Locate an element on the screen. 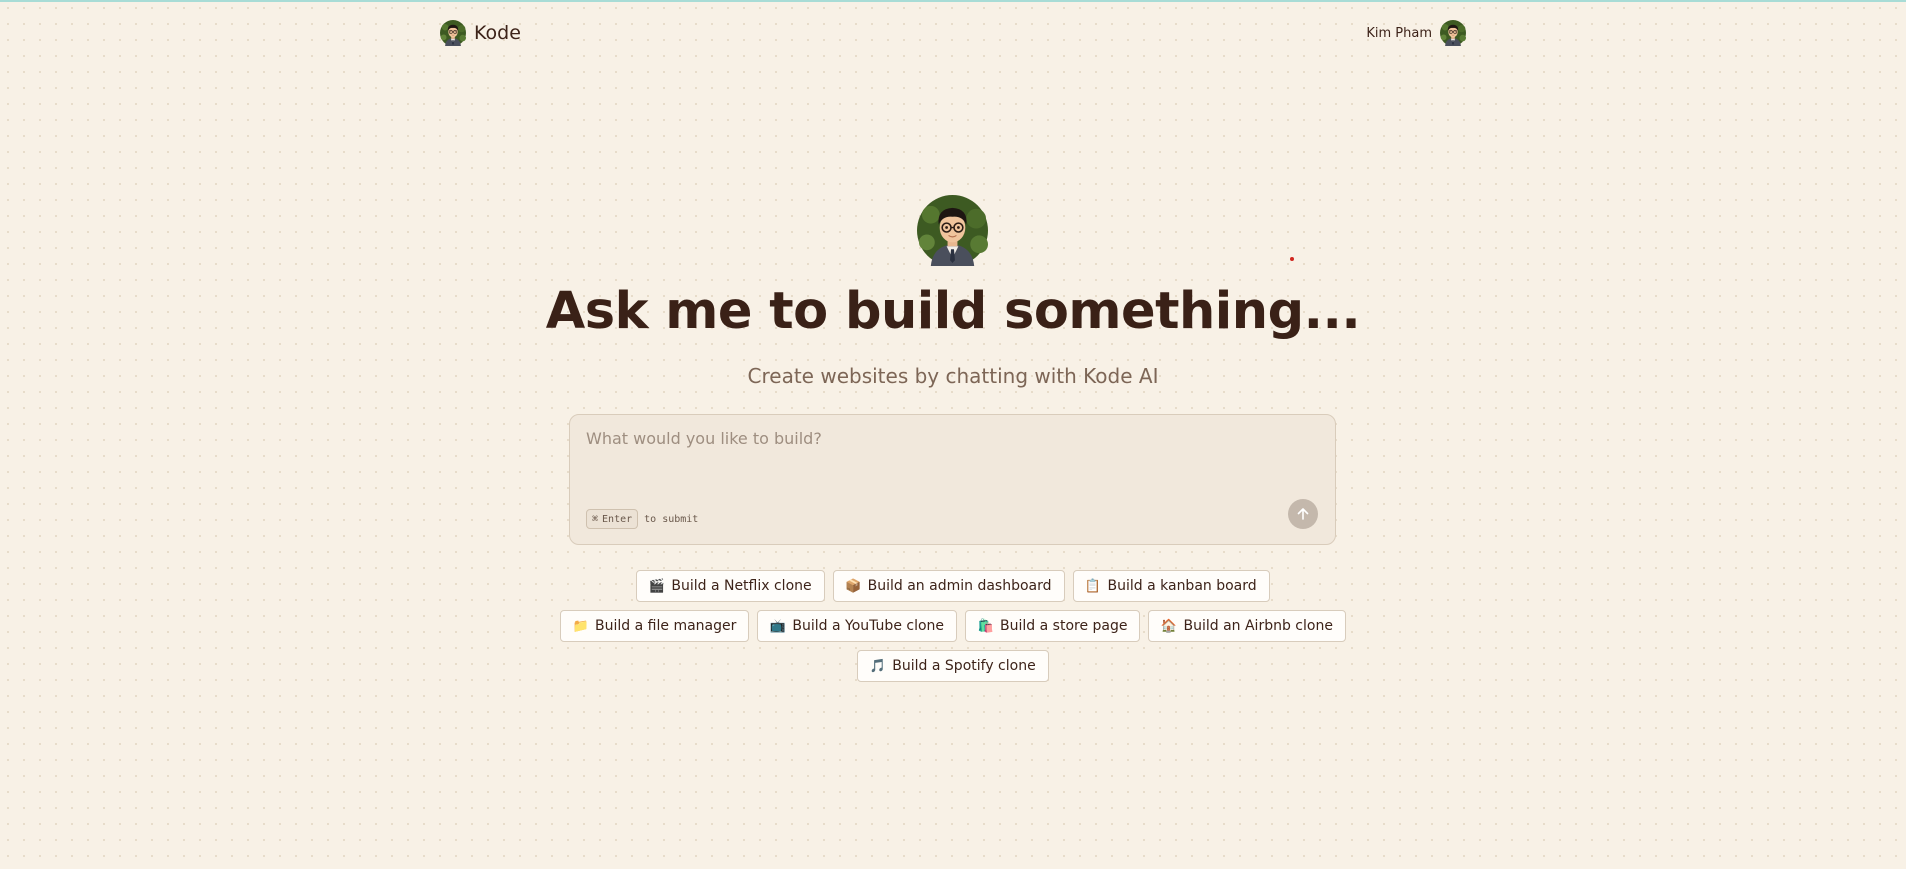 This screenshot has height=869, width=1906. enter-key-label: Enter is located at coordinates (617, 519).